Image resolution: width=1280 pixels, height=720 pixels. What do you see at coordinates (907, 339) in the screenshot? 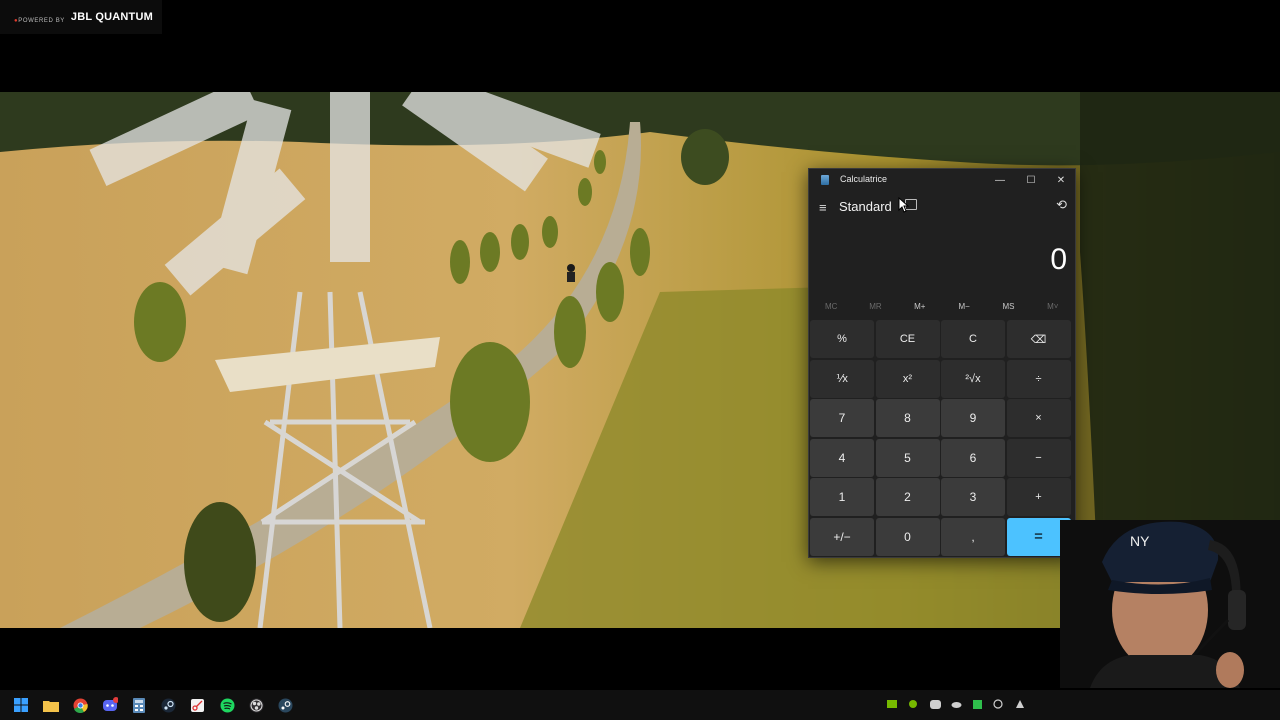
I see `clear-entry-button: CE` at bounding box center [907, 339].